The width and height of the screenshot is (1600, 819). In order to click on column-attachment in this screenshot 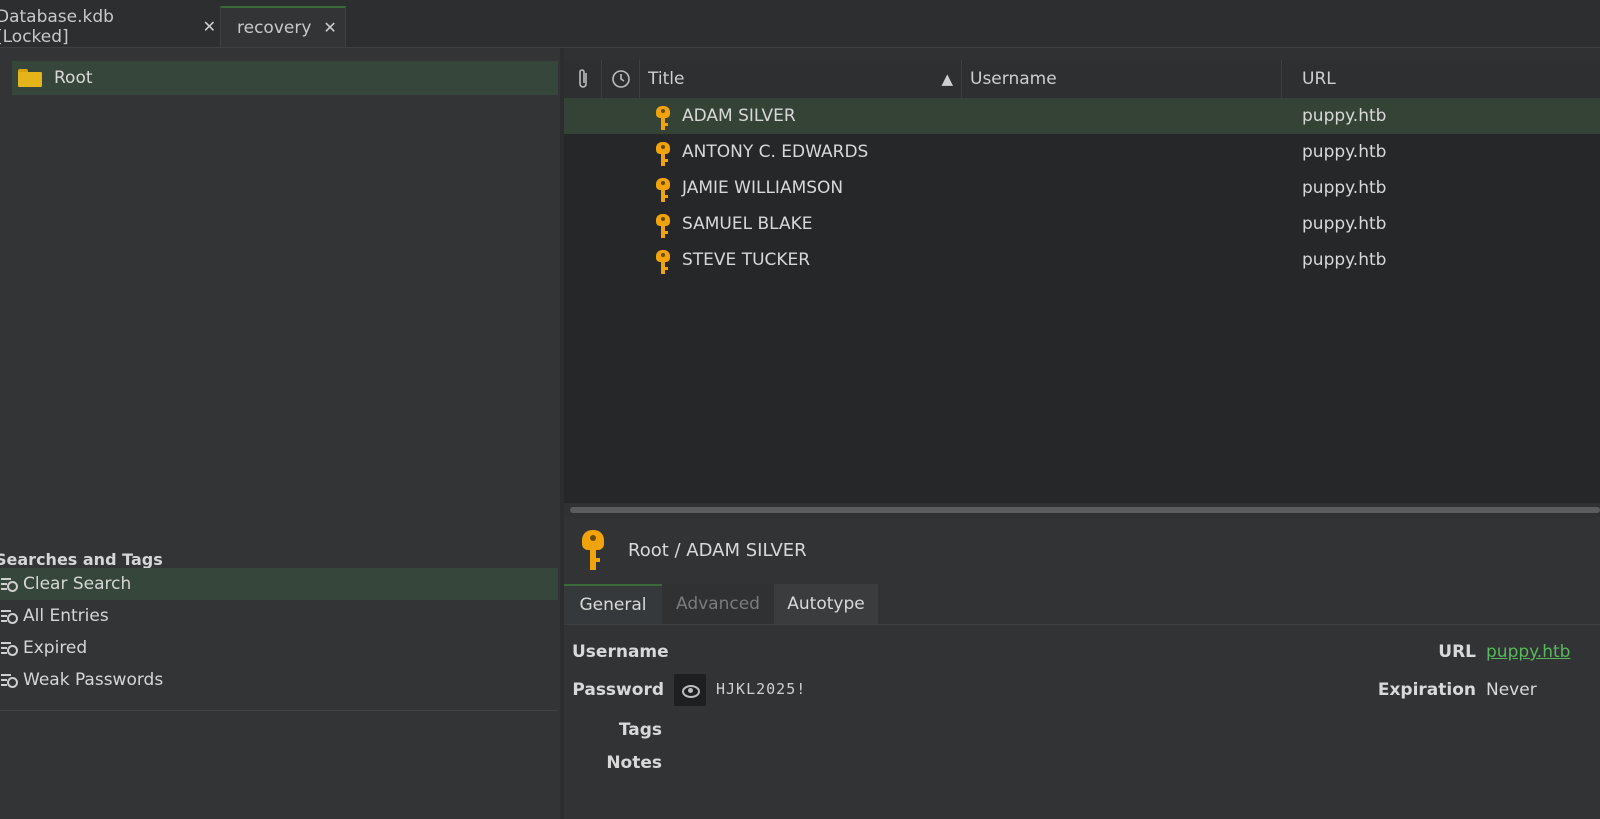, I will do `click(583, 79)`.